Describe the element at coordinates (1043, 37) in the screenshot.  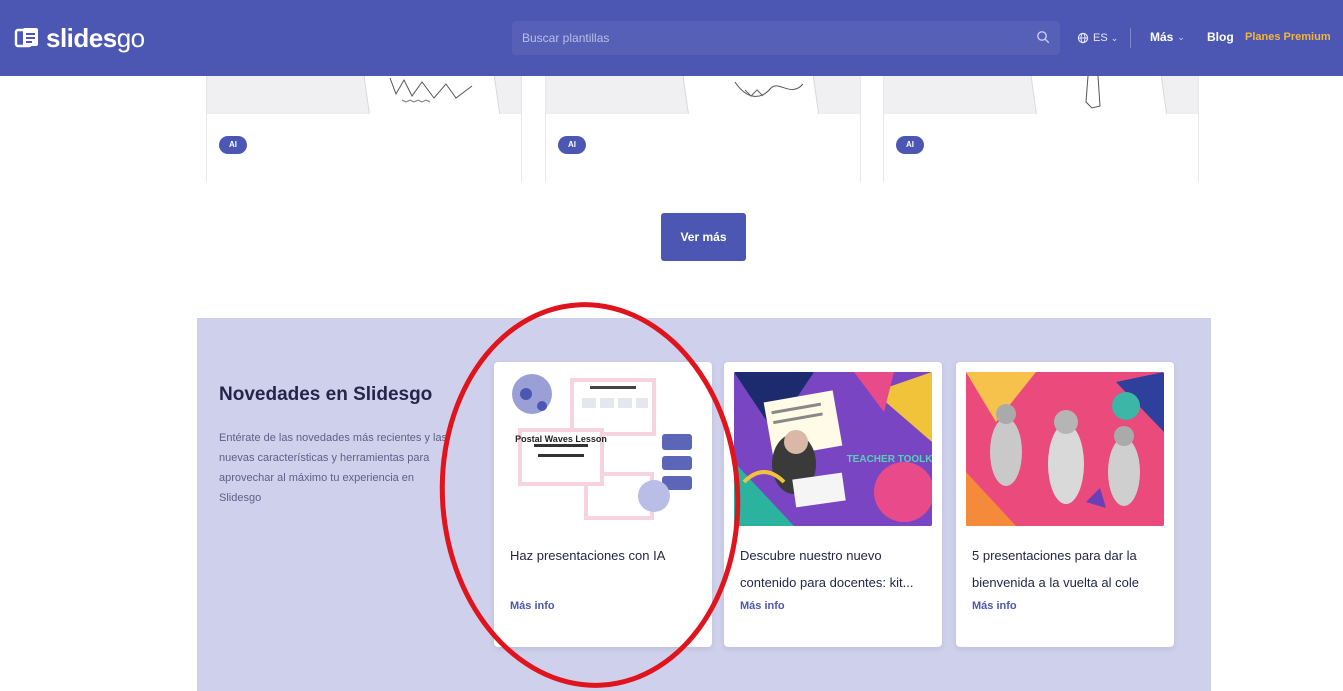
I see `search-icon` at that location.